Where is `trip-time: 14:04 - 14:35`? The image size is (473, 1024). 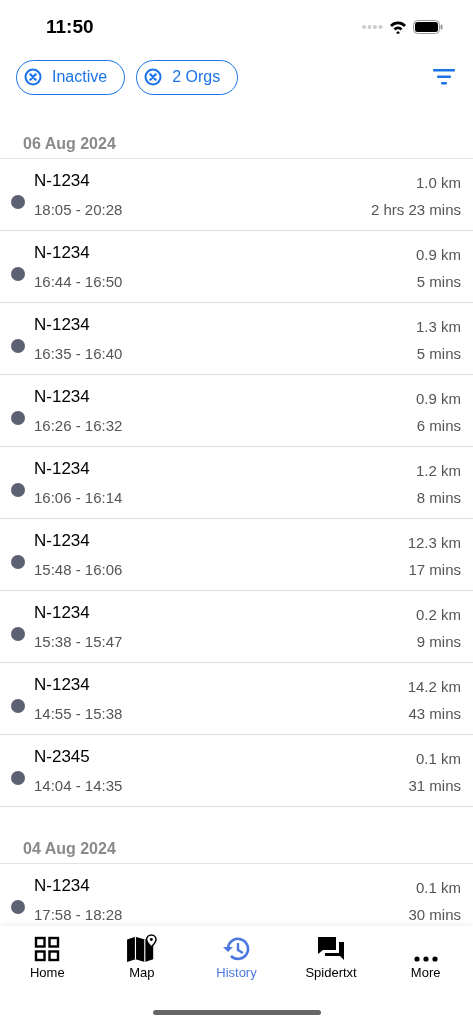 trip-time: 14:04 - 14:35 is located at coordinates (78, 785).